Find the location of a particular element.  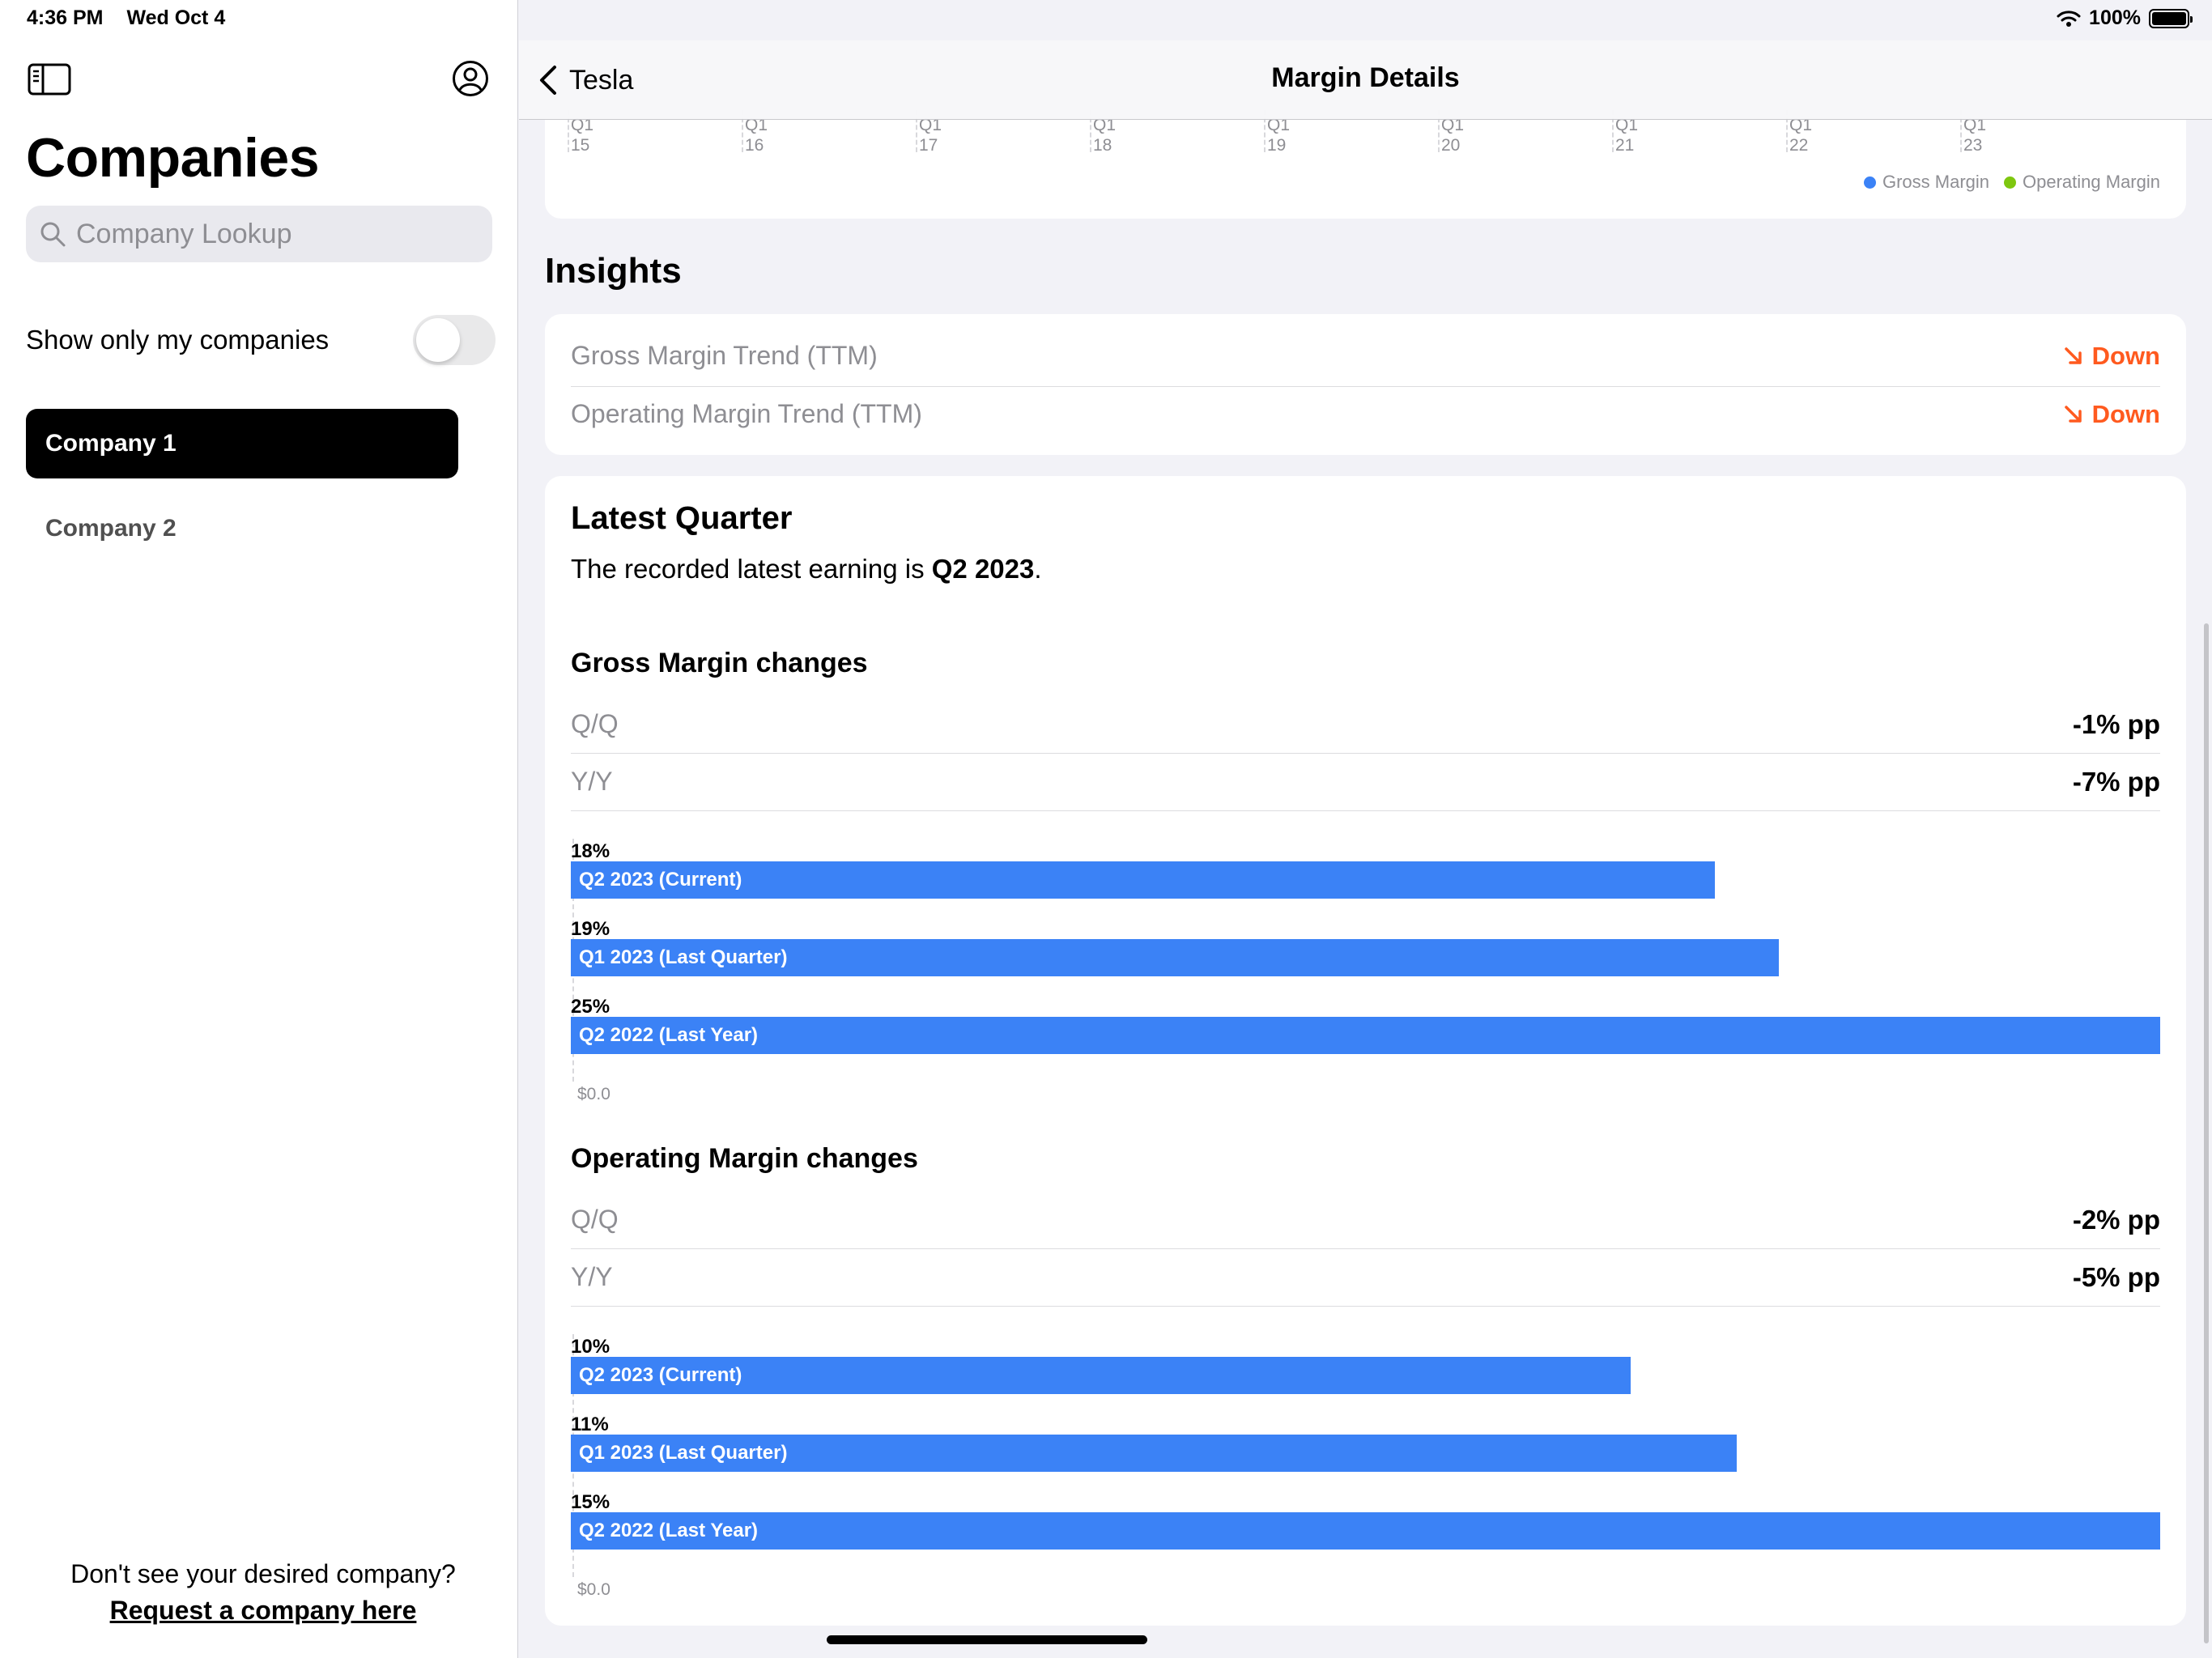

legend-gross-margin: Gross Margin is located at coordinates (1926, 182).